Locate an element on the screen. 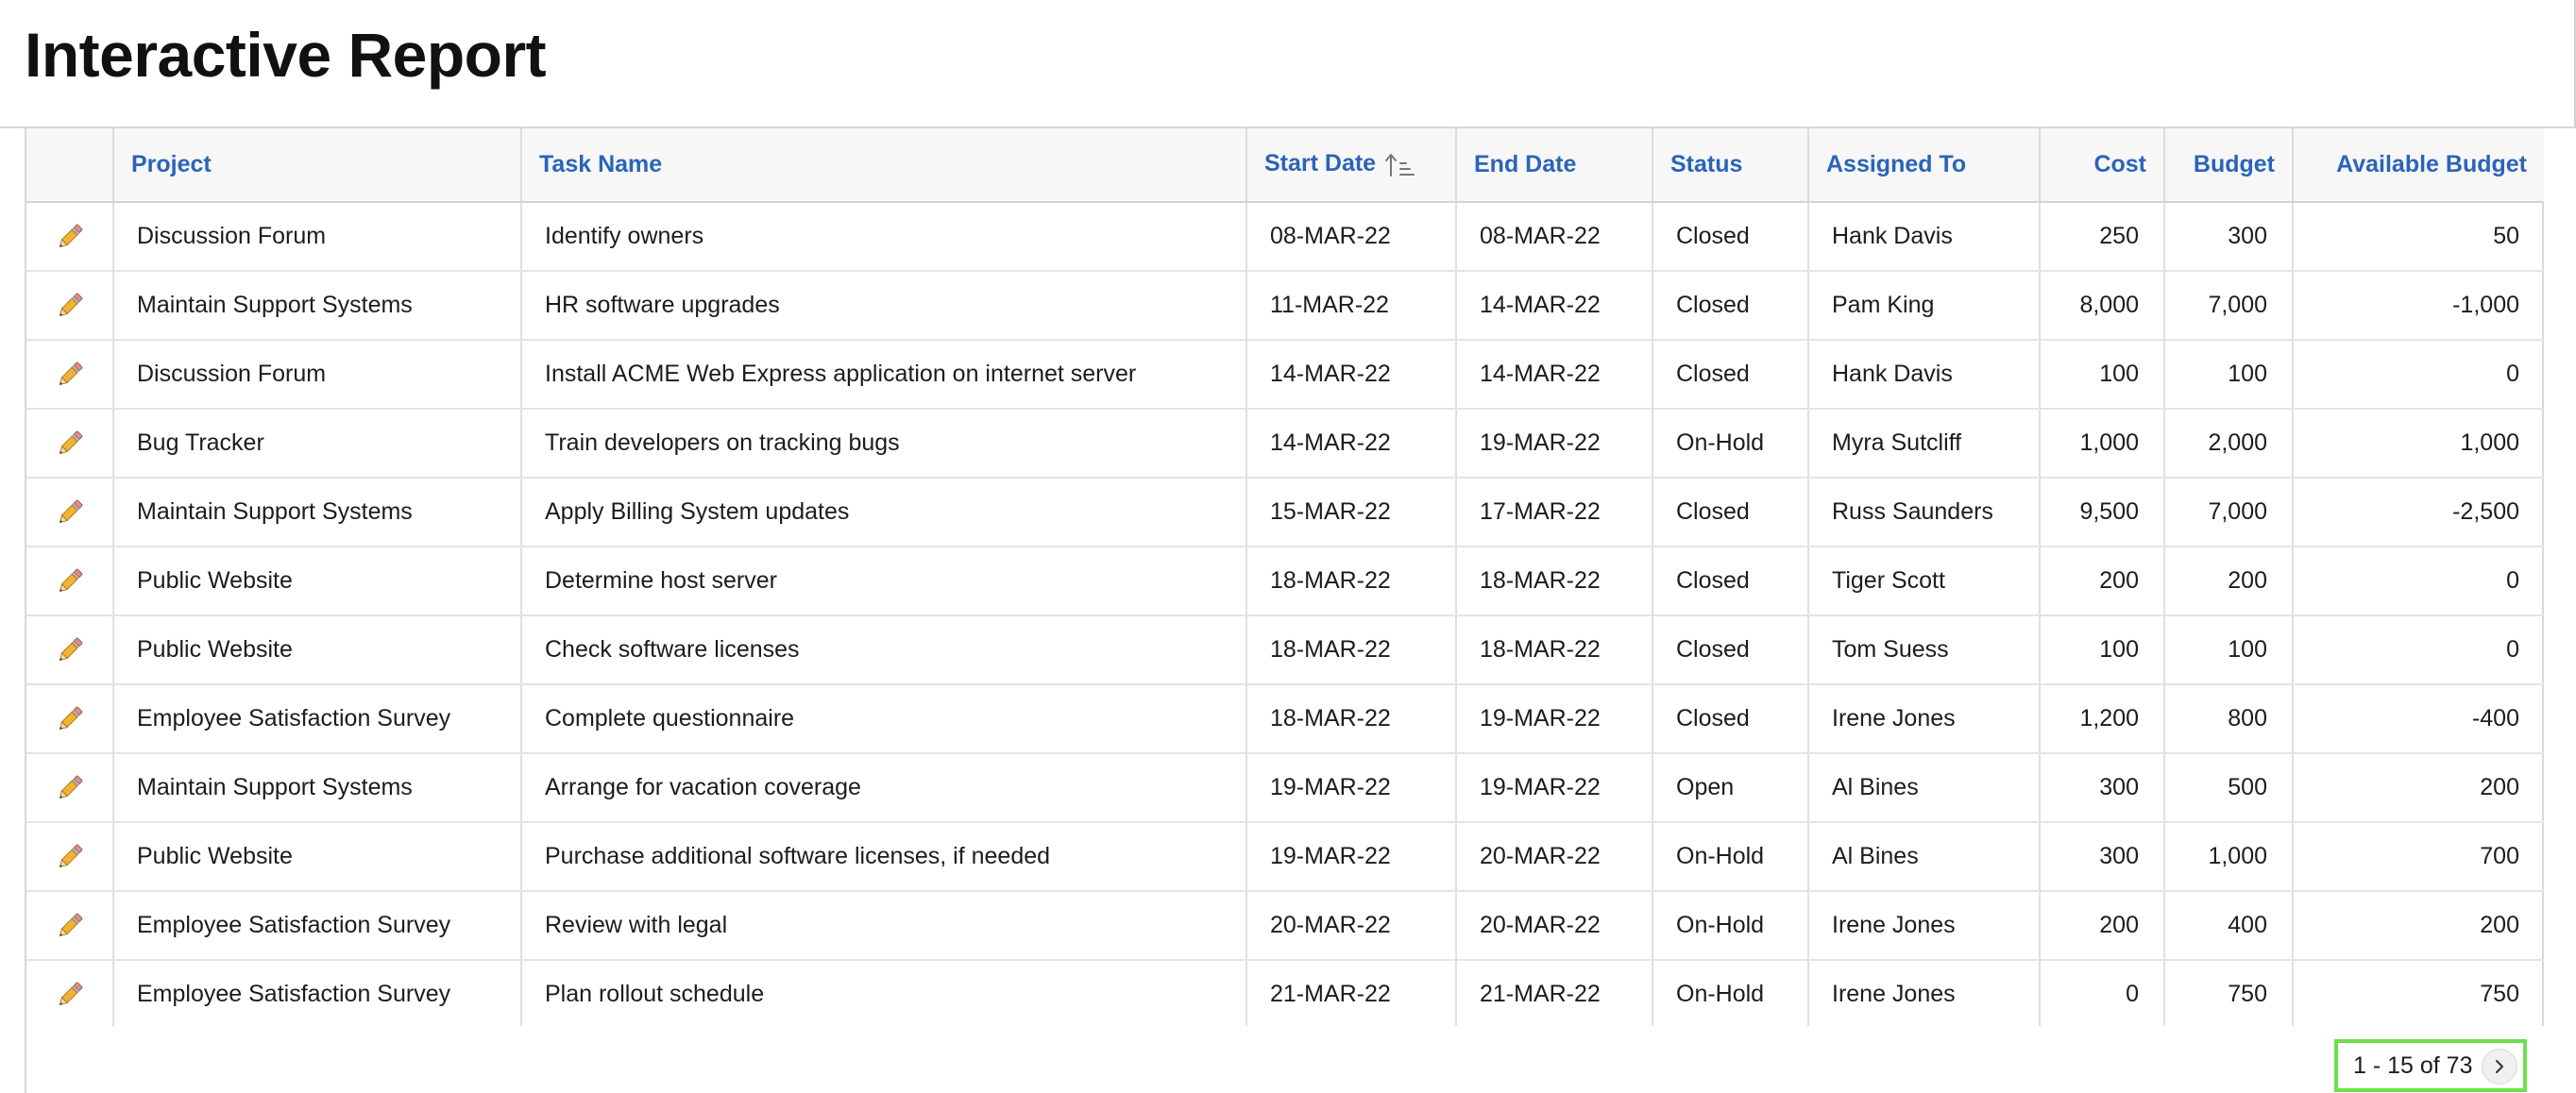 The image size is (2576, 1093). sort-ascending-icon is located at coordinates (1399, 165).